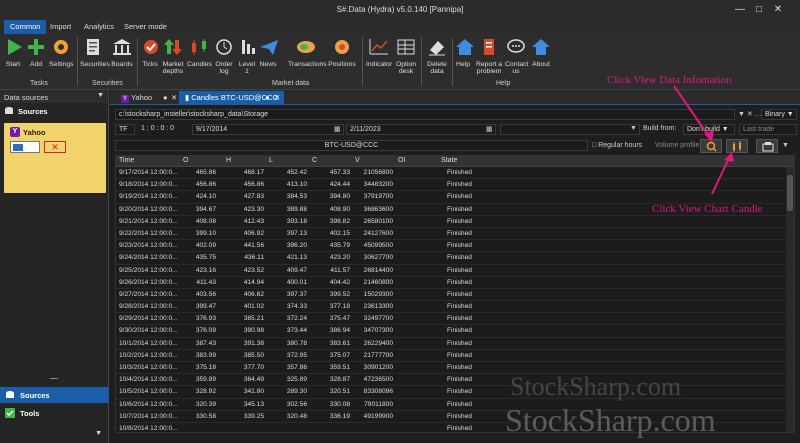  What do you see at coordinates (378, 343) in the screenshot?
I see `table-cell: 26229400` at bounding box center [378, 343].